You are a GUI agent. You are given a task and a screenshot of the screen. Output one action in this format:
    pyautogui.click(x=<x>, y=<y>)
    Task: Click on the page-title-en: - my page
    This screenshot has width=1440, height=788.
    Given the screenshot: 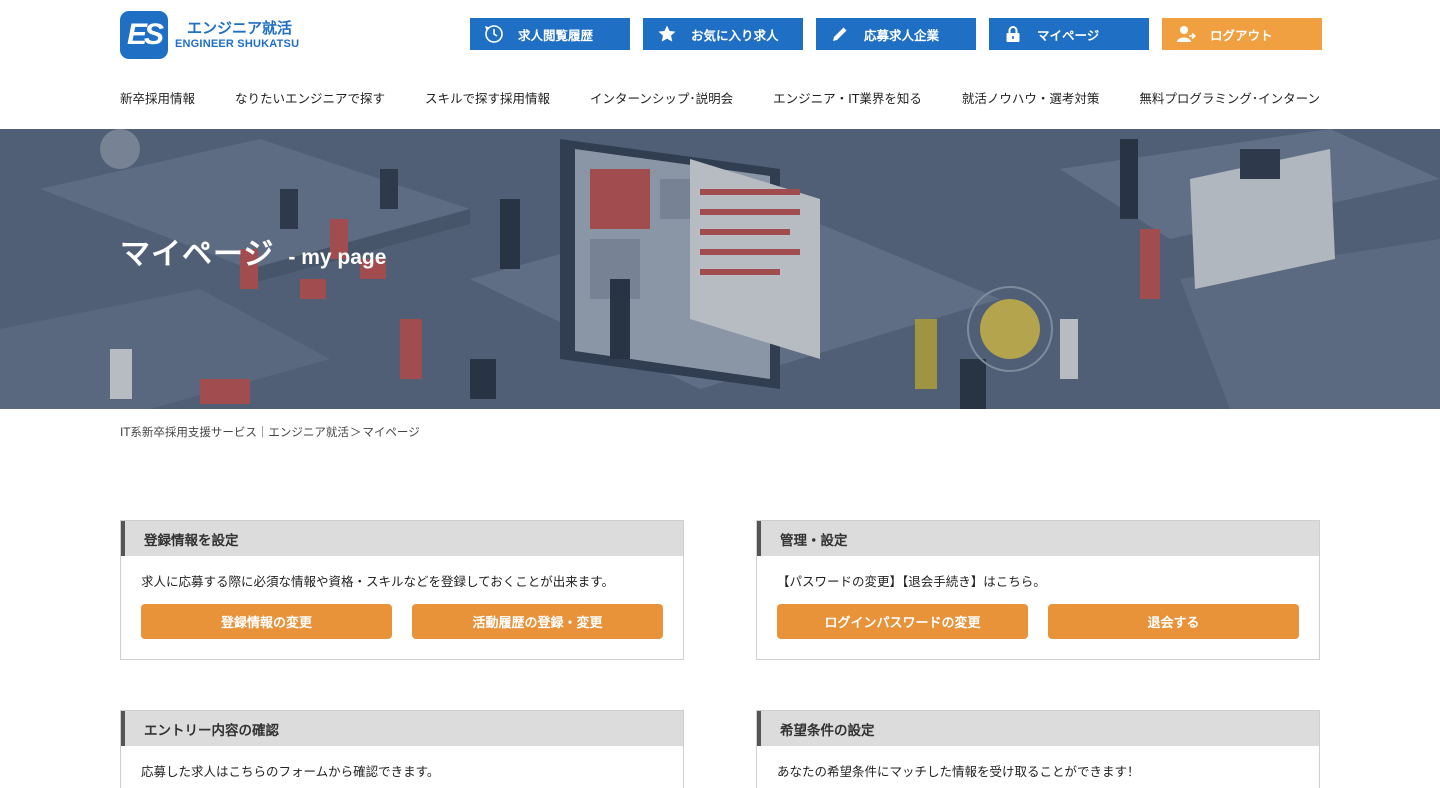 What is the action you would take?
    pyautogui.click(x=337, y=257)
    